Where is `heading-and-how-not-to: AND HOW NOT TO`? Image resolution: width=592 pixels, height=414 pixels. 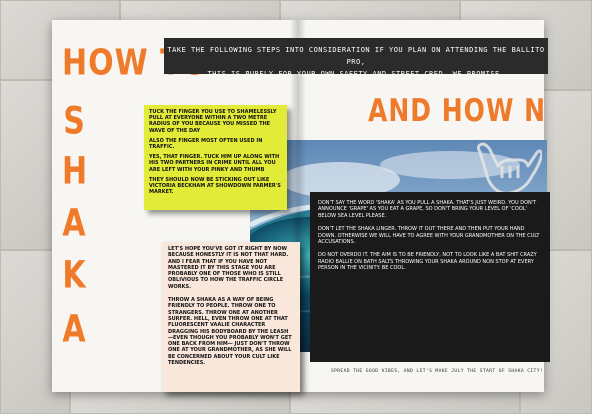 heading-and-how-not-to: AND HOW NOT TO is located at coordinates (456, 110).